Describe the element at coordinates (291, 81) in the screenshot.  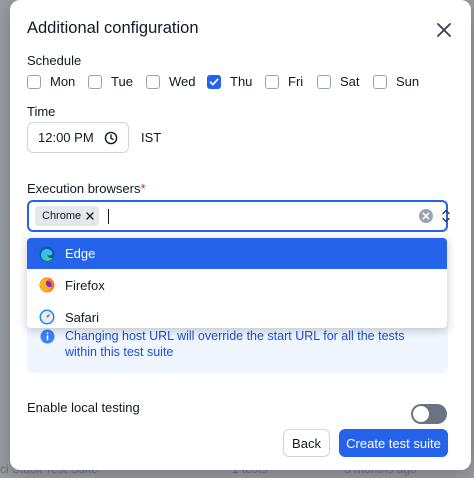
I see `day-fri: Fri` at that location.